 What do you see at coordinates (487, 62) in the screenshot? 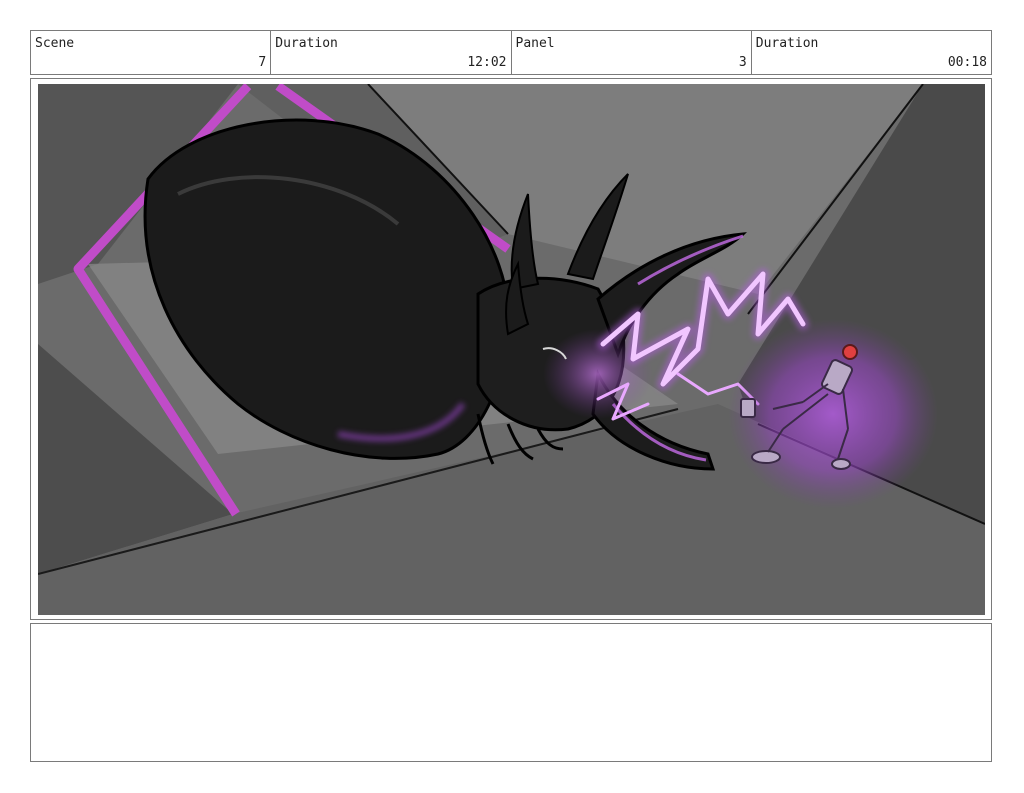
I see `scene-duration-value: 12:02` at bounding box center [487, 62].